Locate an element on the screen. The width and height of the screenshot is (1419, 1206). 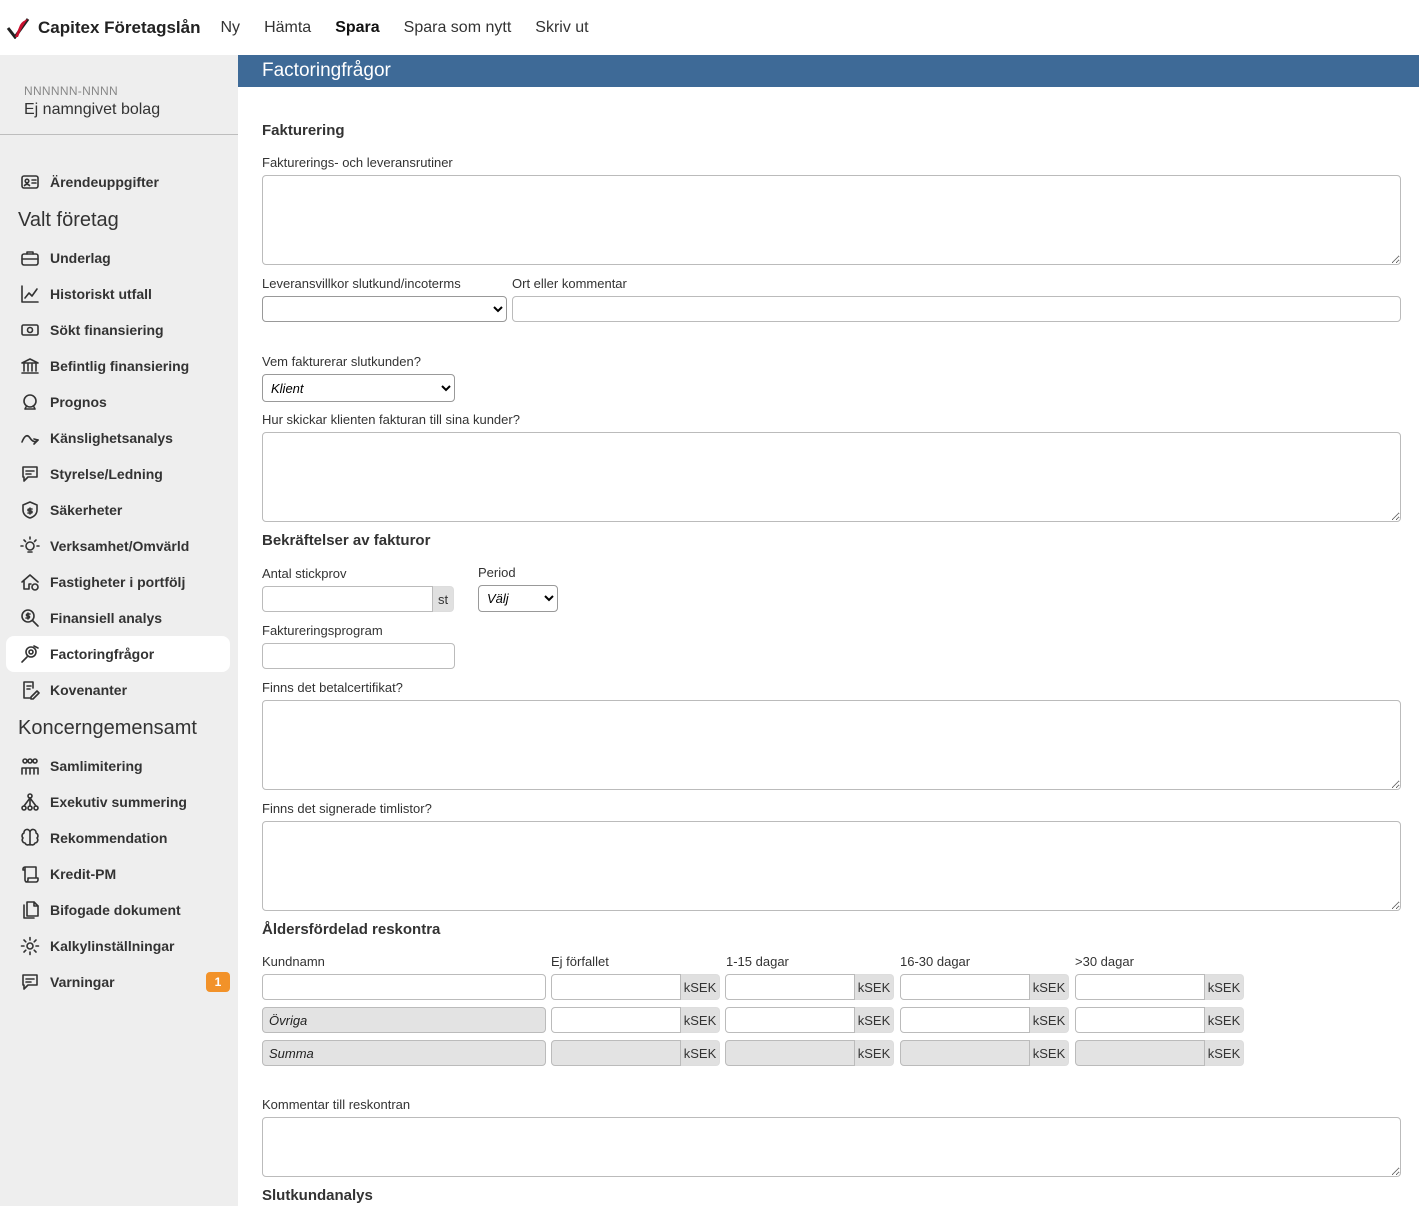
sidebar-item-rekommendation: Rekommendation is located at coordinates (118, 838).